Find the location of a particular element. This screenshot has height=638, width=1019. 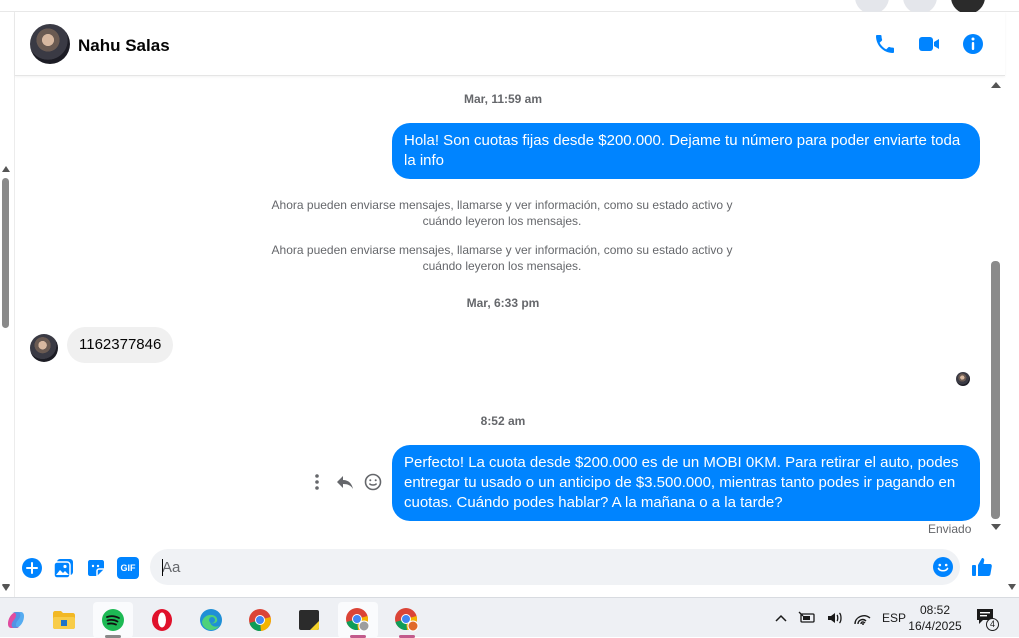

volume-icon is located at coordinates (835, 618).